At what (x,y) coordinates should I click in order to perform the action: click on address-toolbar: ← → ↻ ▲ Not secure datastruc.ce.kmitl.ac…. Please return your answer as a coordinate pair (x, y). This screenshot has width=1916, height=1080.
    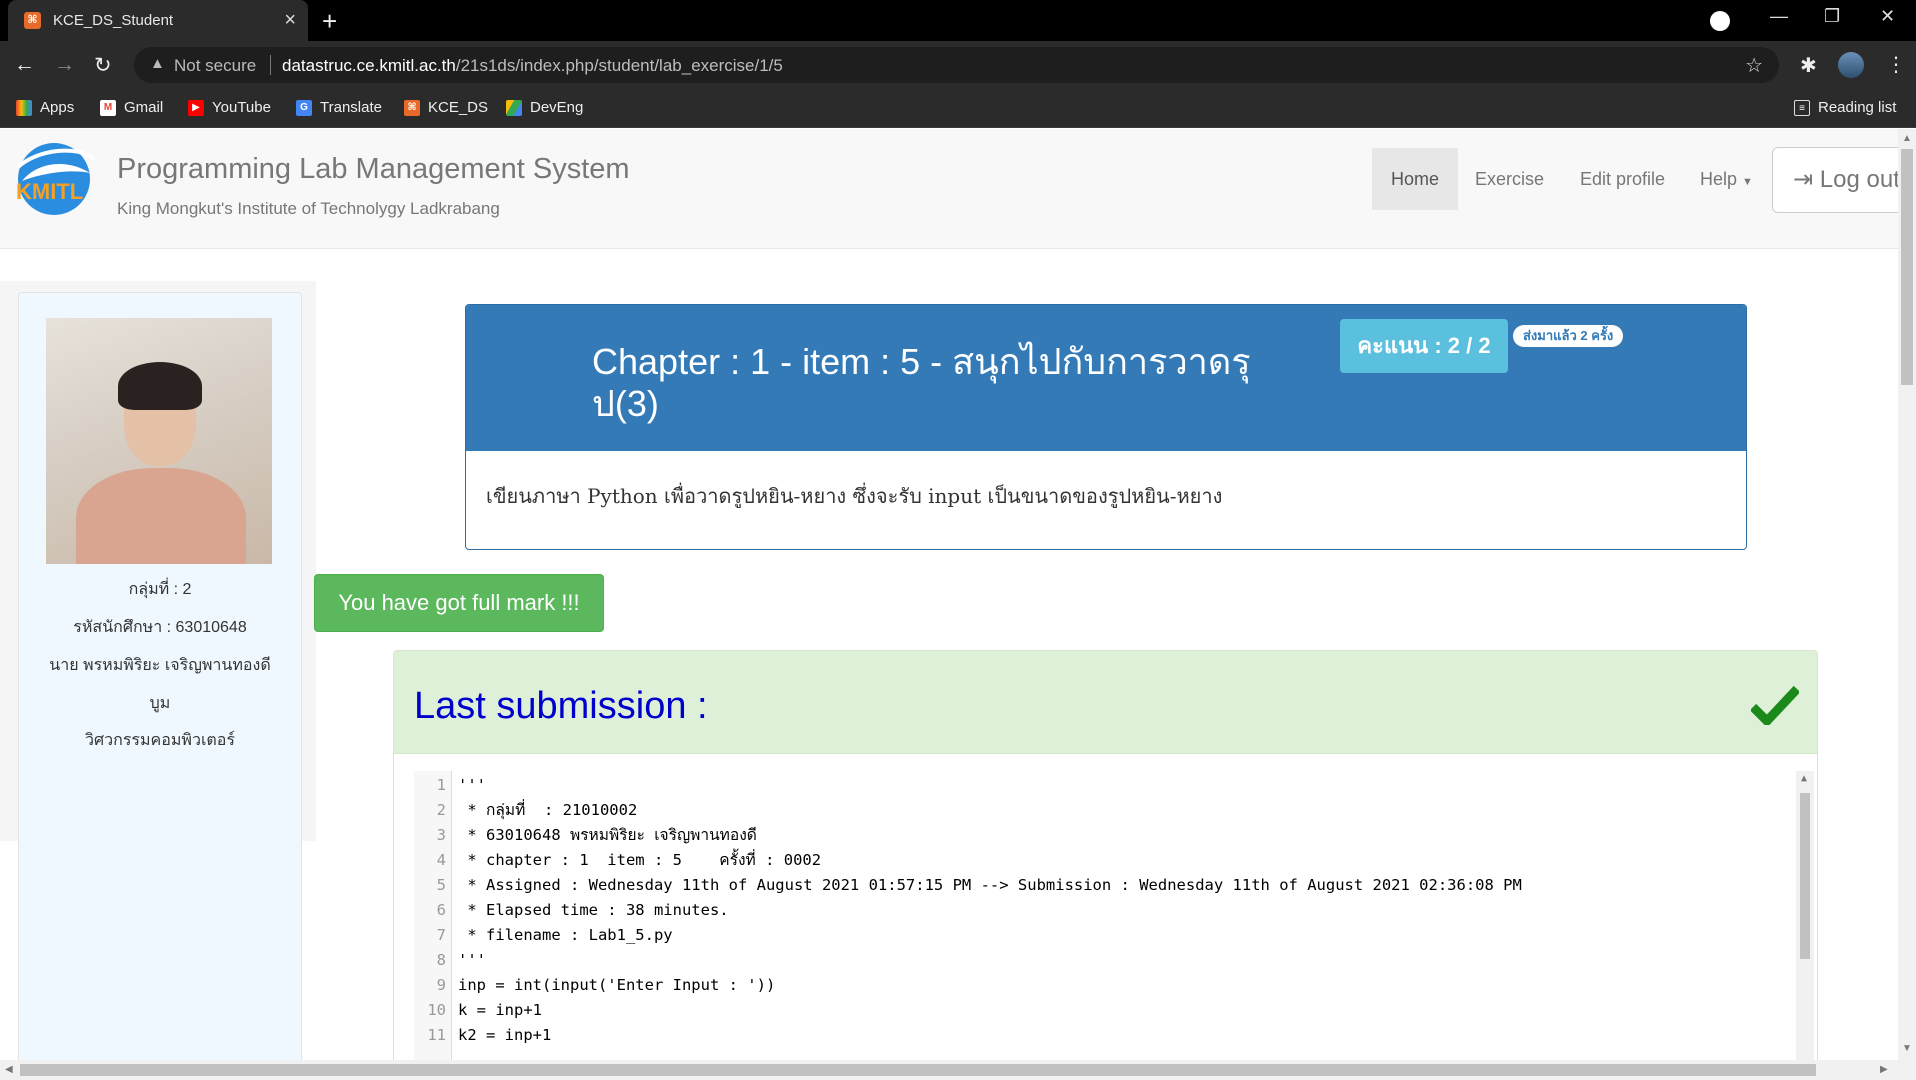
    Looking at the image, I should click on (958, 65).